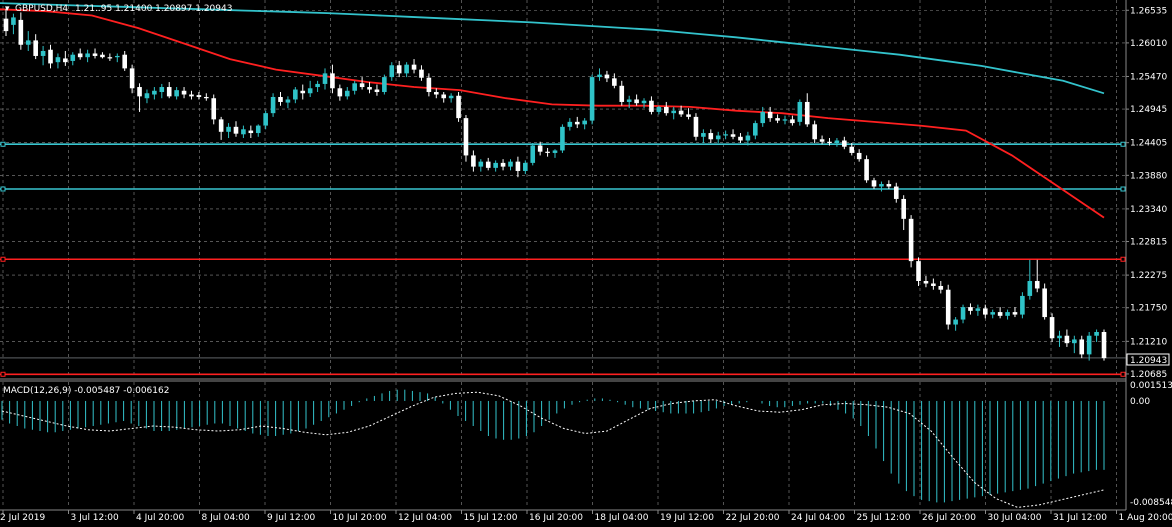 Image resolution: width=1172 pixels, height=527 pixels. I want to click on price-tick-label: 1.20685, so click(1148, 375).